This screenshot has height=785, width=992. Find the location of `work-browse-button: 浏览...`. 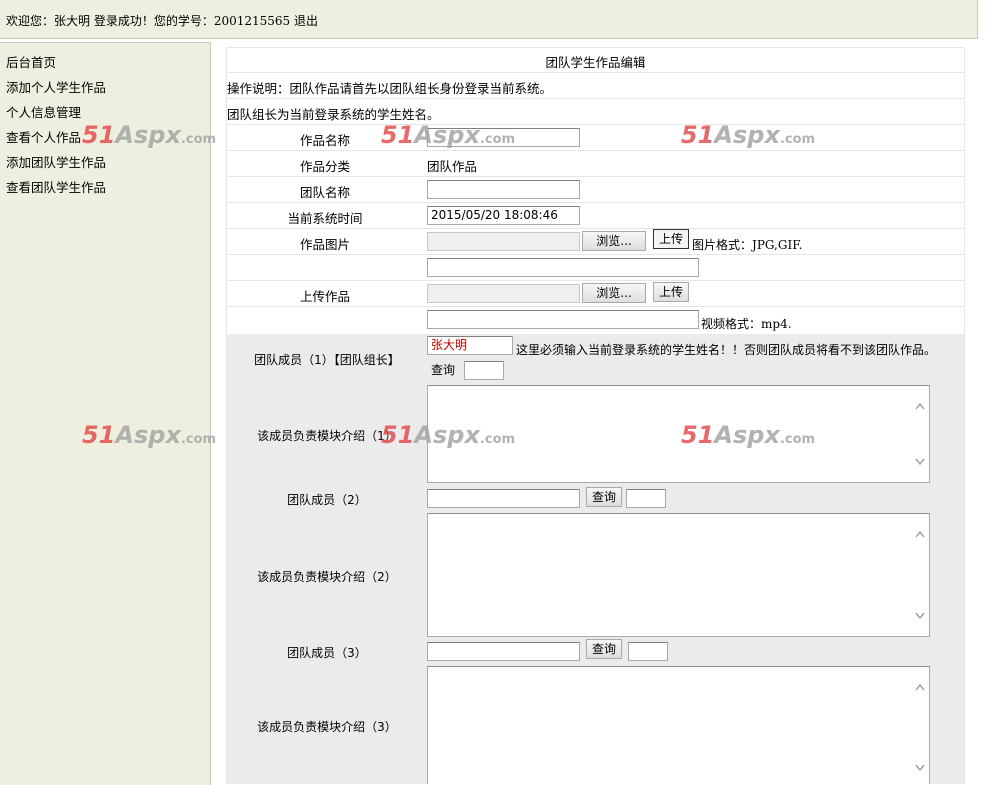

work-browse-button: 浏览... is located at coordinates (614, 293).